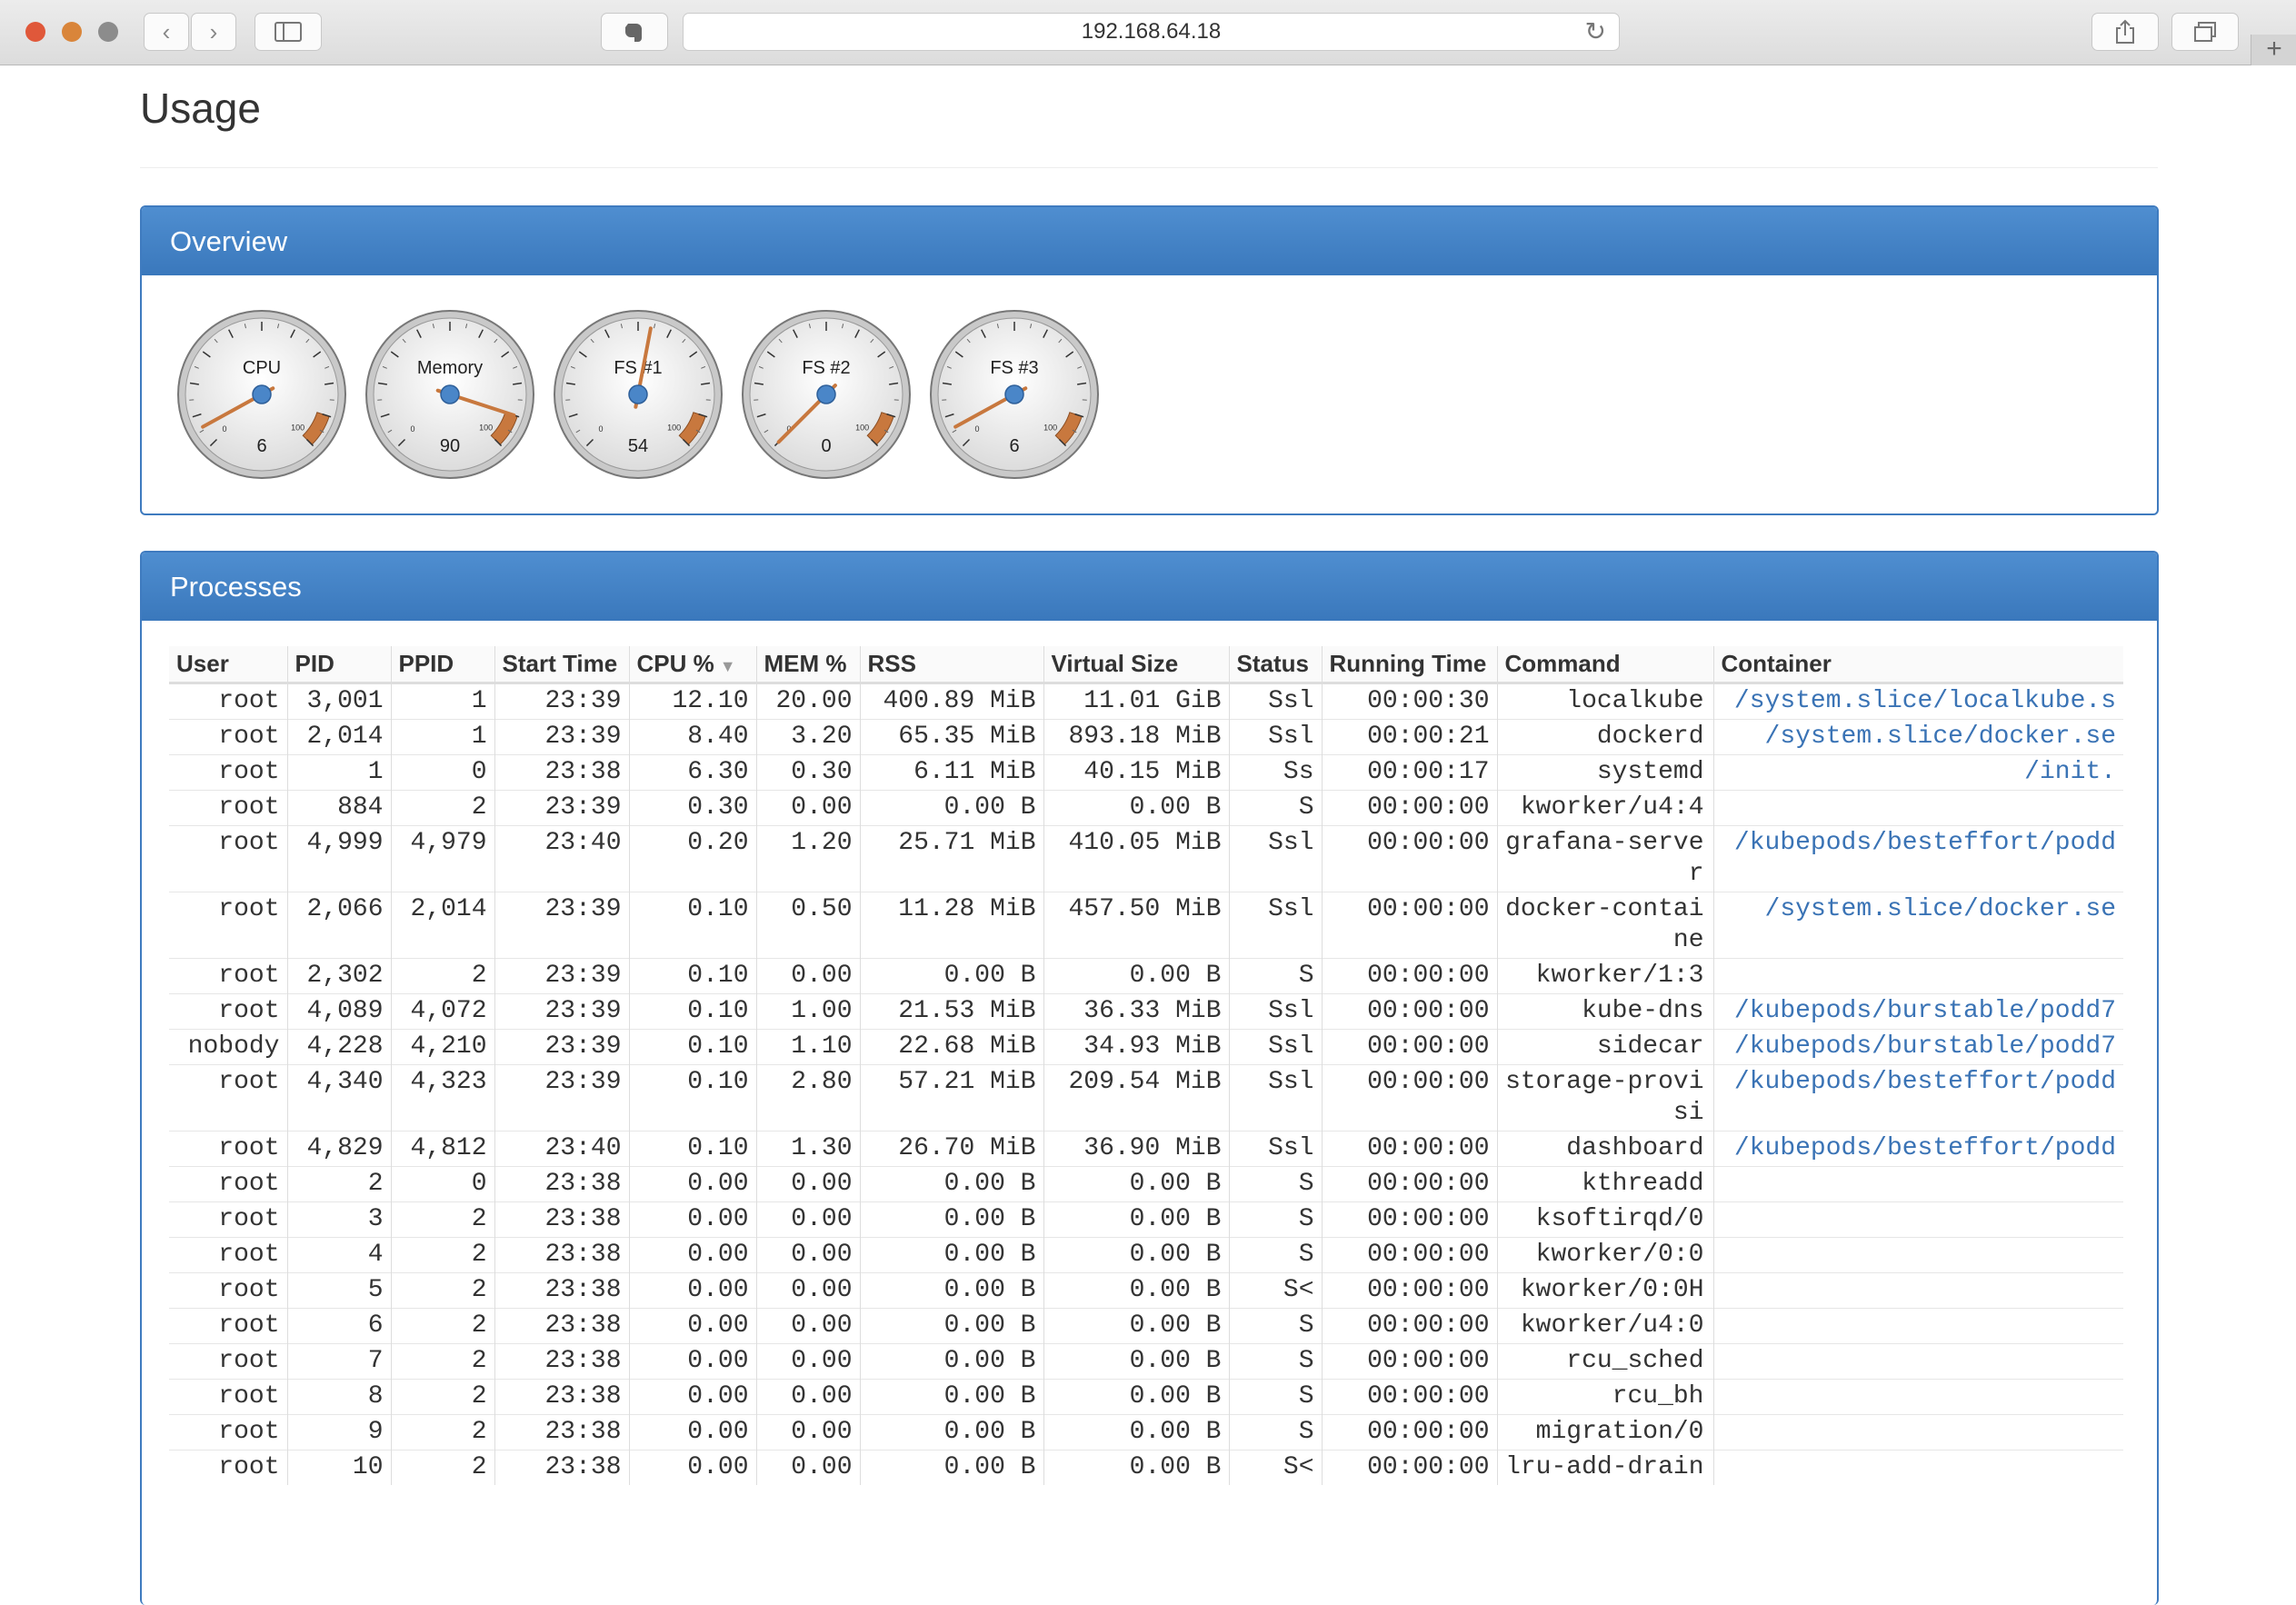 The image size is (2296, 1605). What do you see at coordinates (2273, 50) in the screenshot?
I see `new-tab-button: +` at bounding box center [2273, 50].